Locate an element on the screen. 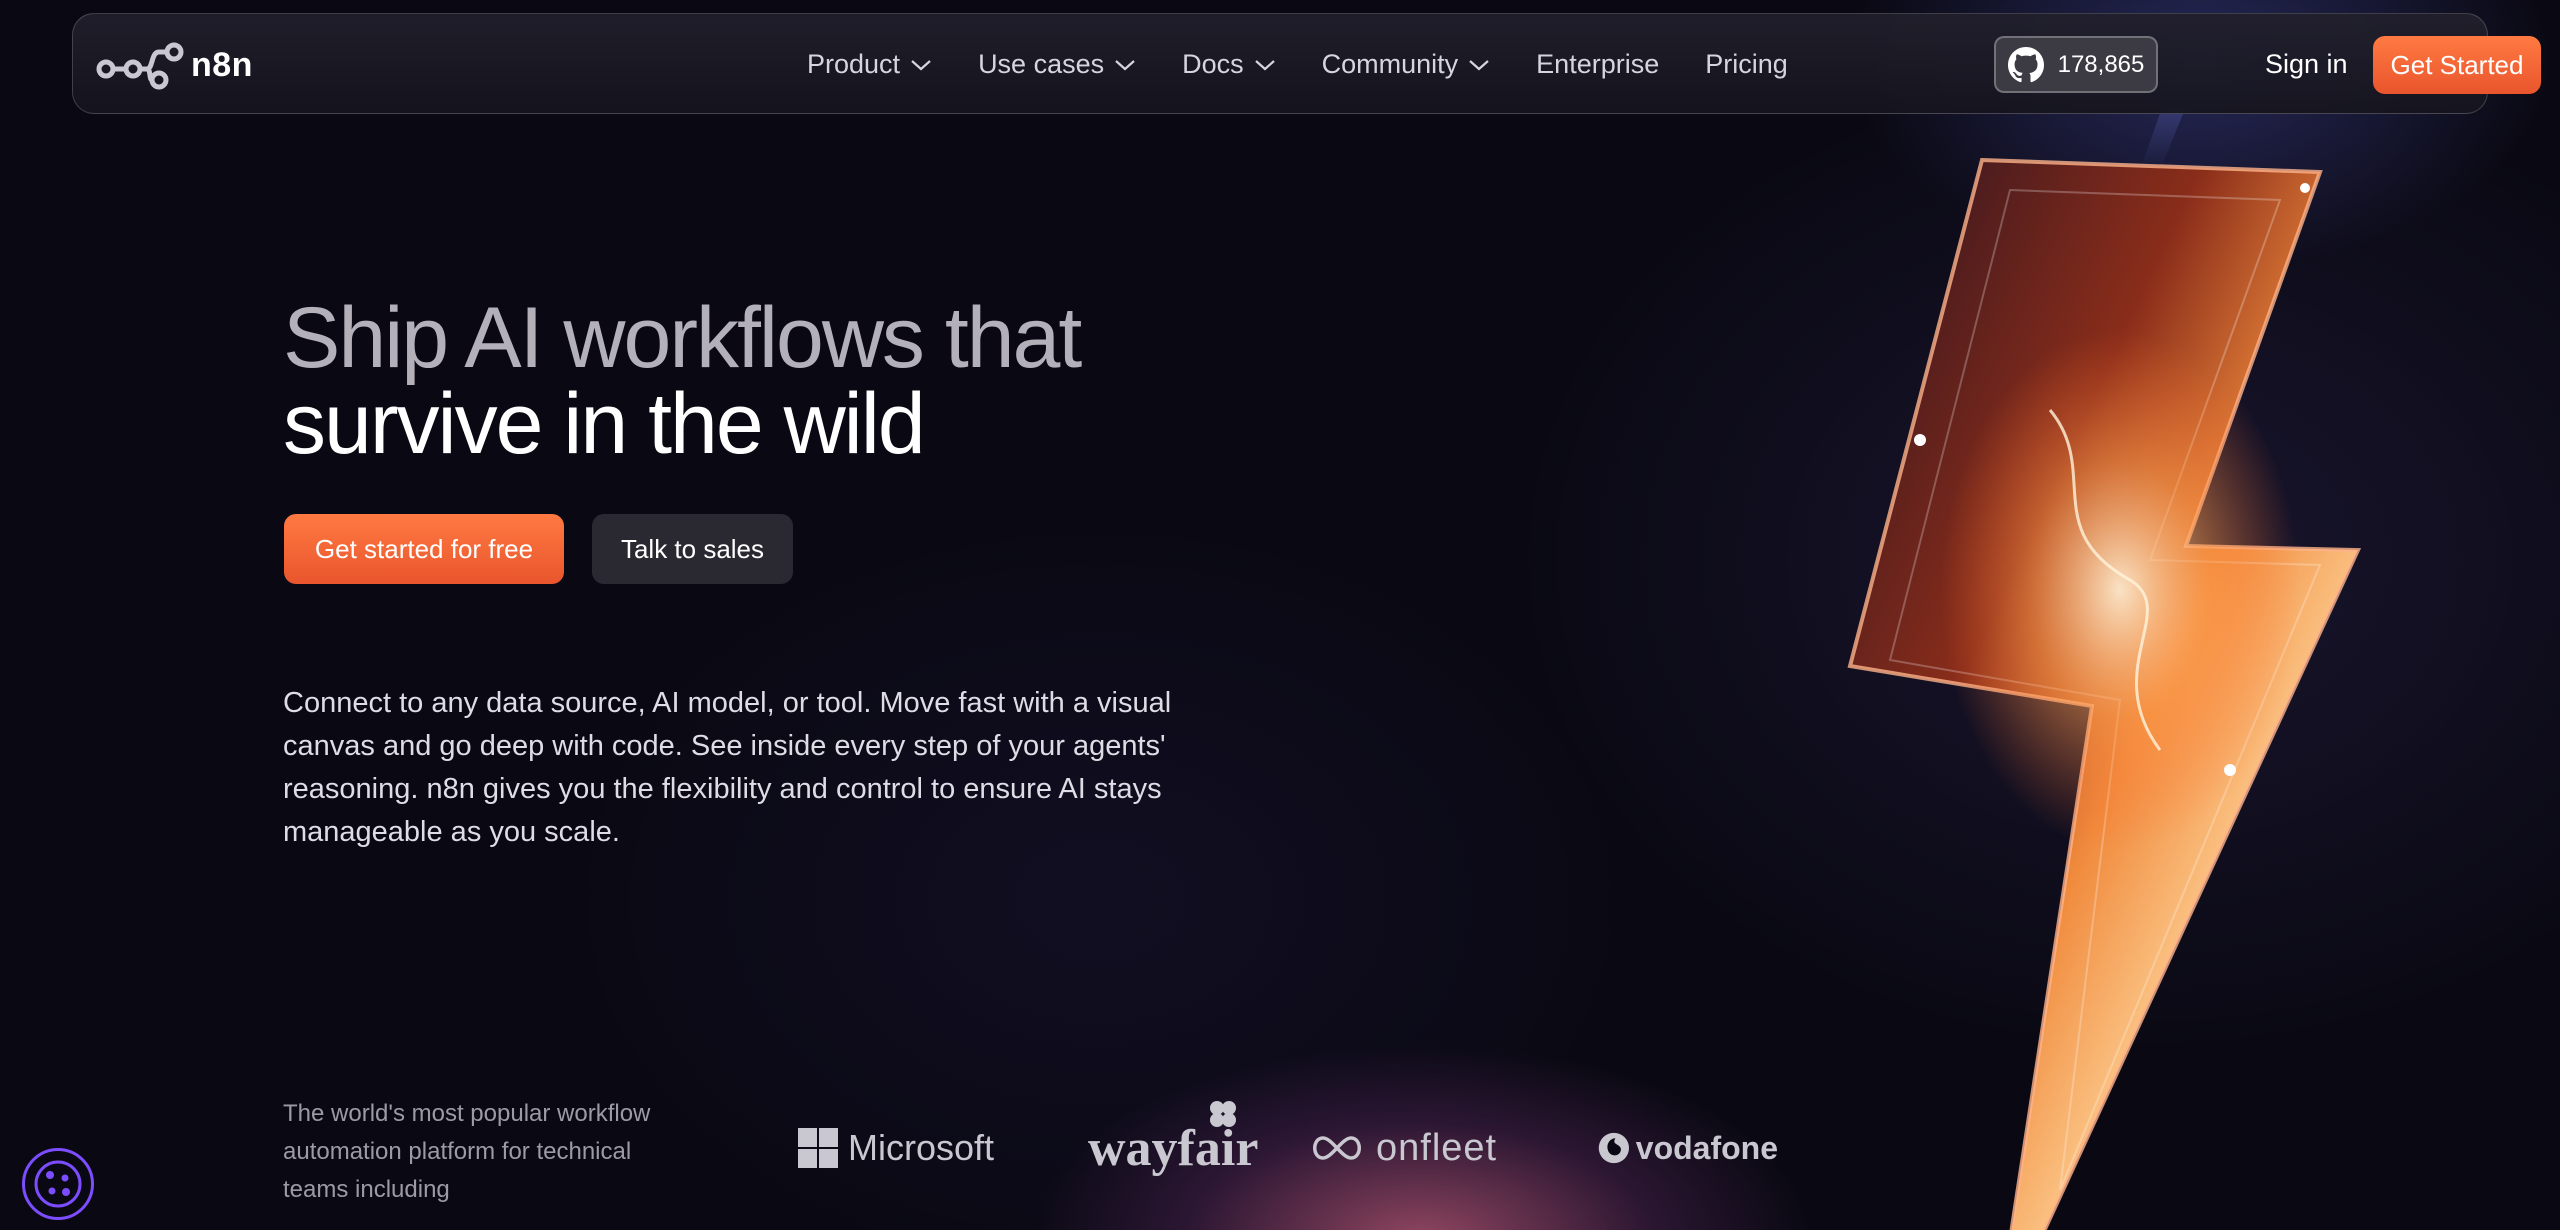 This screenshot has height=1230, width=2560. github-star-count: 178,865 is located at coordinates (2101, 64).